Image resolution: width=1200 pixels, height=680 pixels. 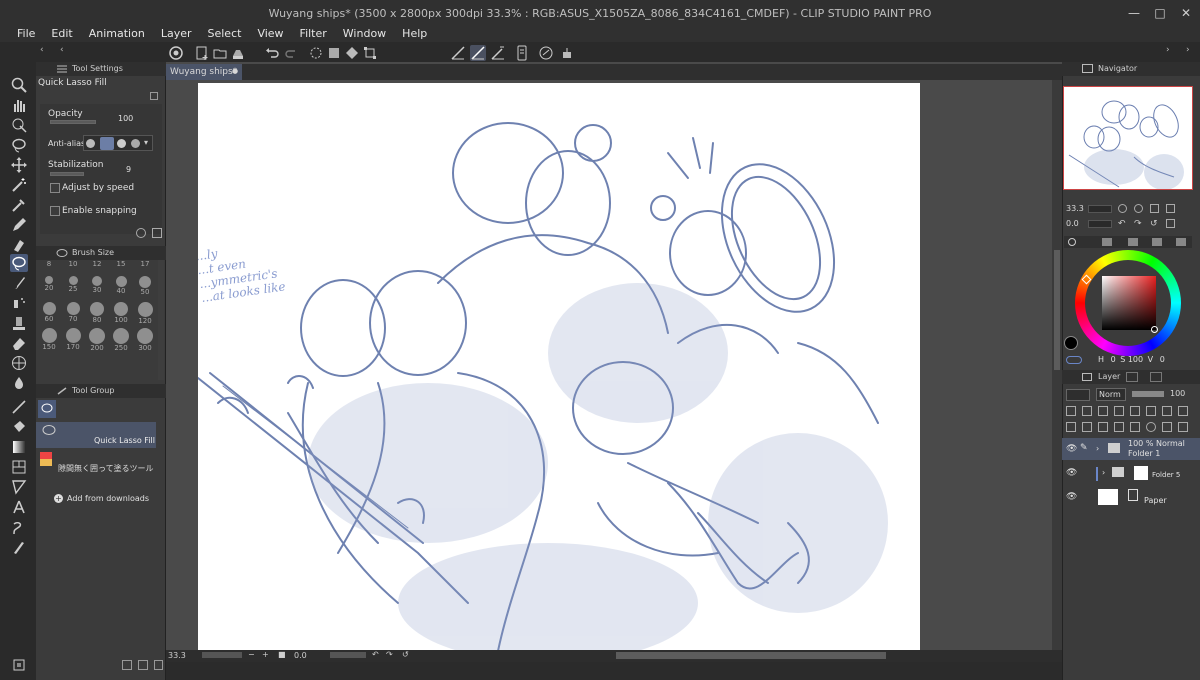 What do you see at coordinates (19, 447) in the screenshot?
I see `gradient-icon` at bounding box center [19, 447].